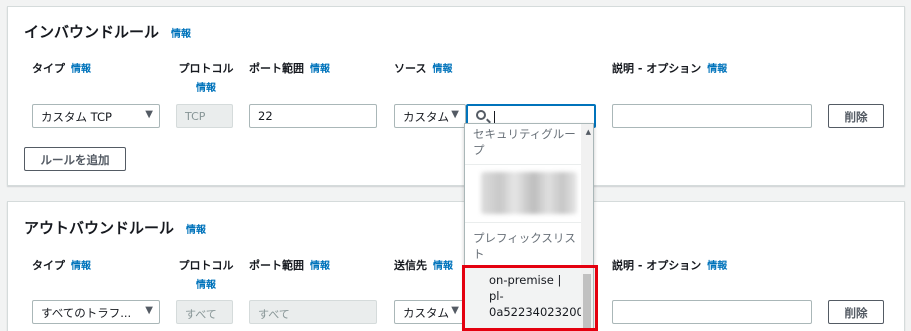 Image resolution: width=911 pixels, height=331 pixels. Describe the element at coordinates (856, 312) in the screenshot. I see `outbound-delete-button: 削除` at that location.